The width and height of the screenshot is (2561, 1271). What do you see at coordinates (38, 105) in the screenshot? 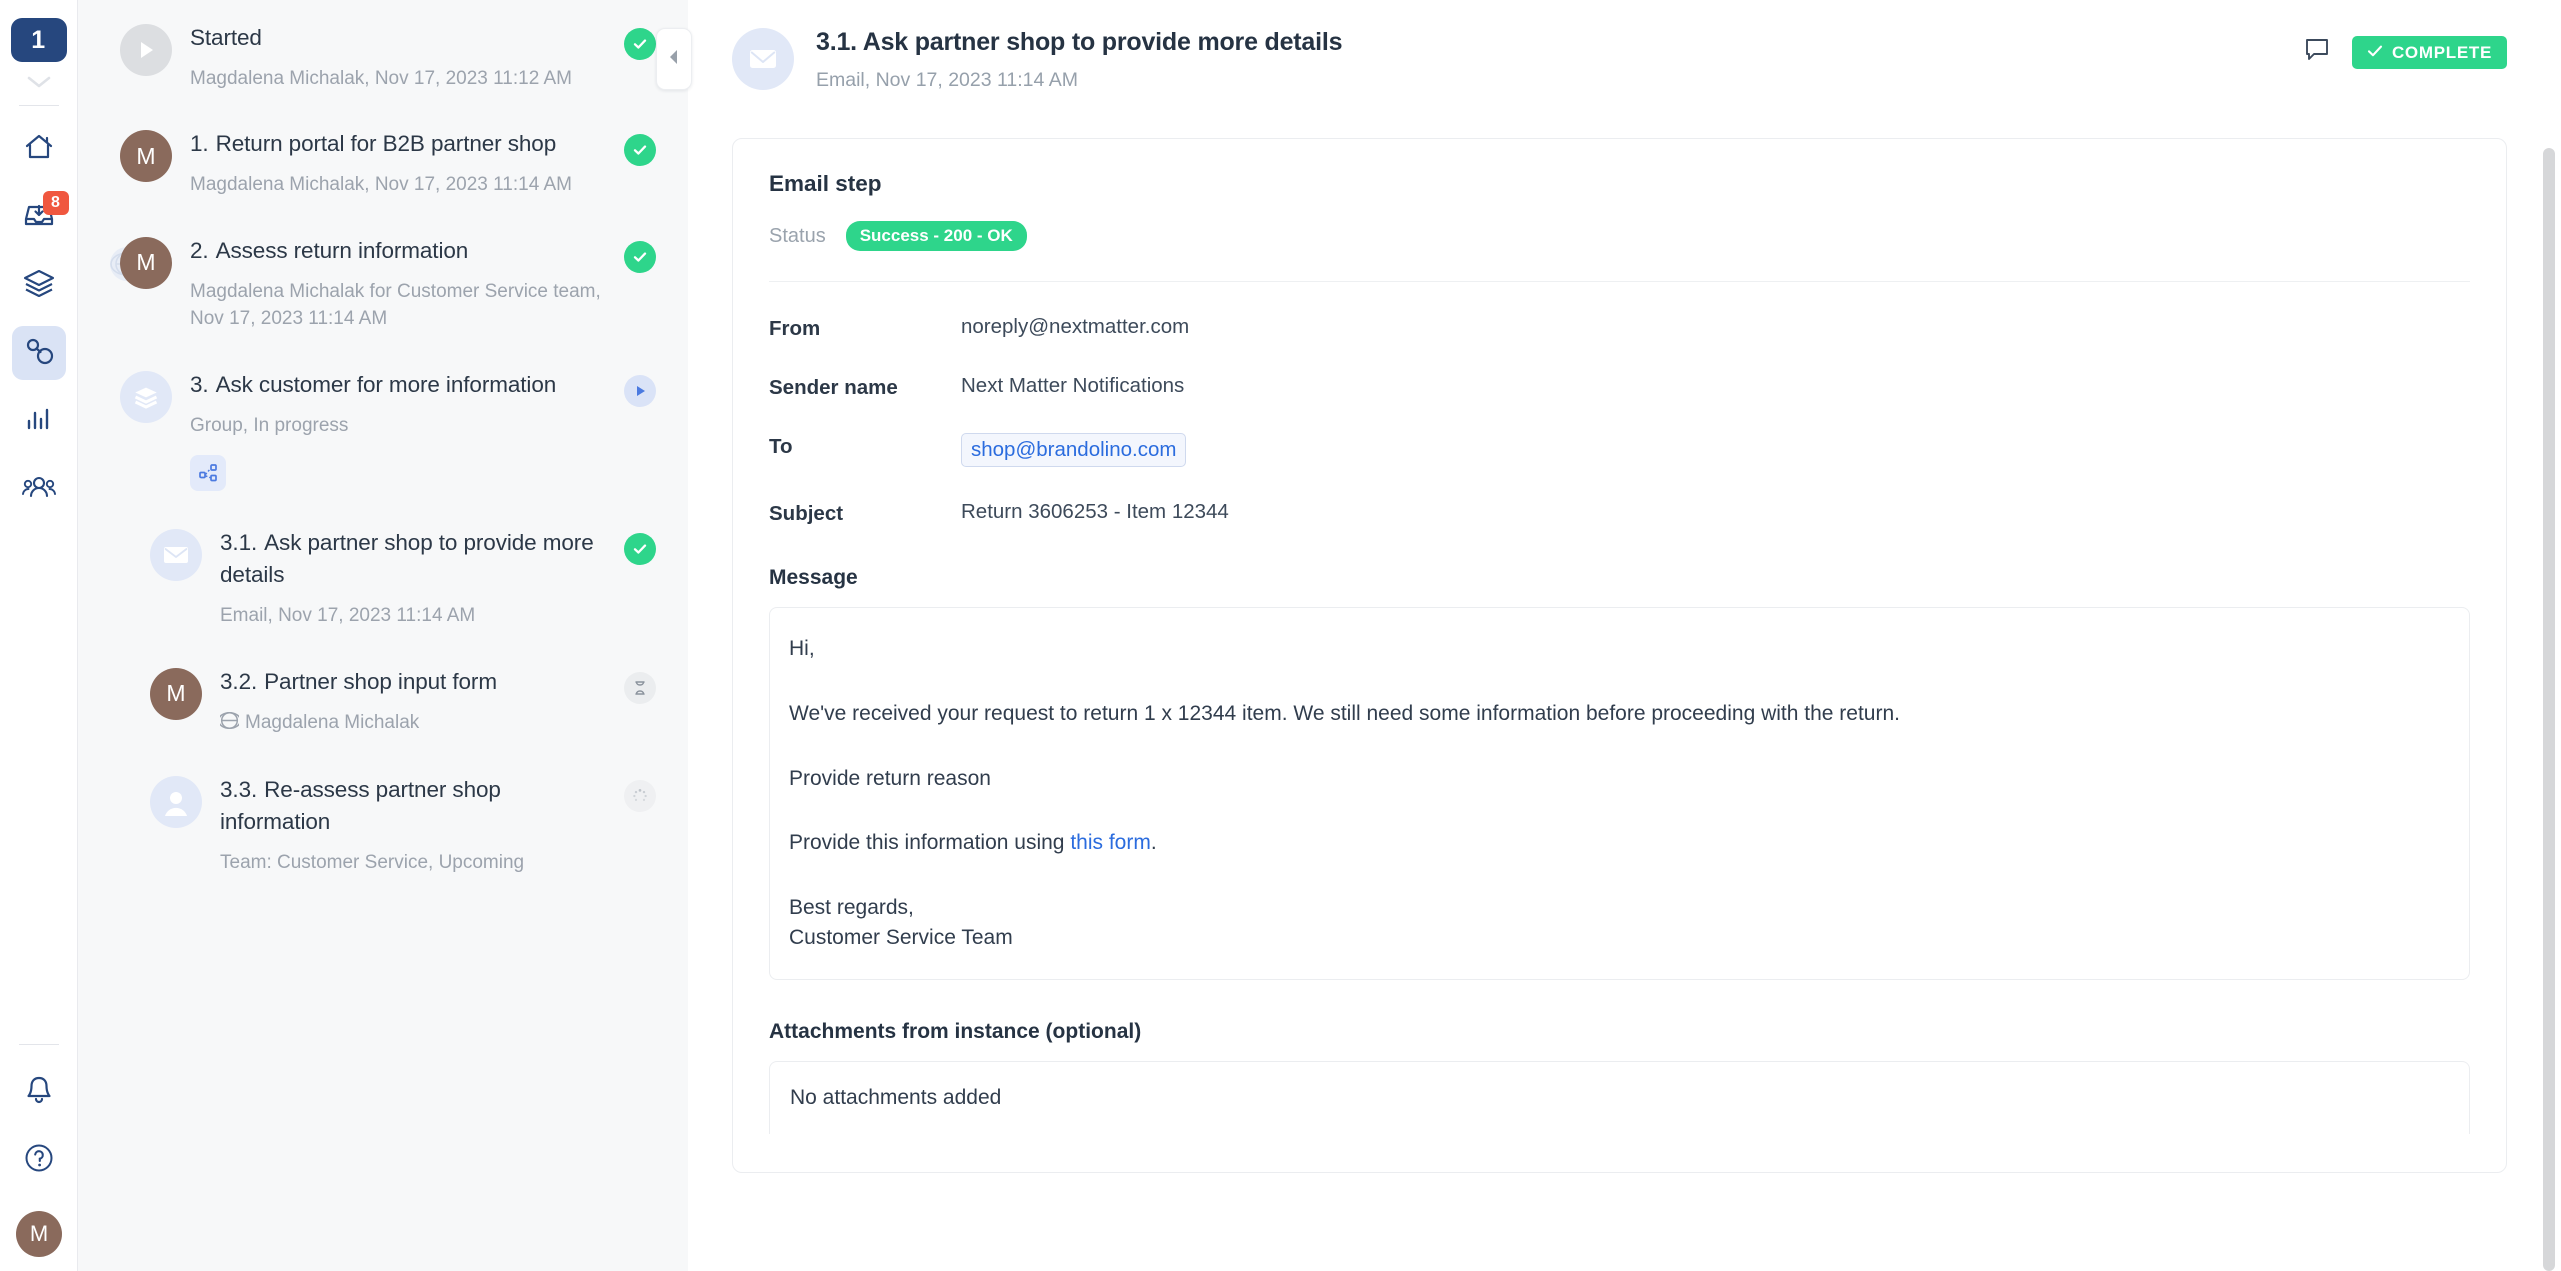
I see `rail-divider` at bounding box center [38, 105].